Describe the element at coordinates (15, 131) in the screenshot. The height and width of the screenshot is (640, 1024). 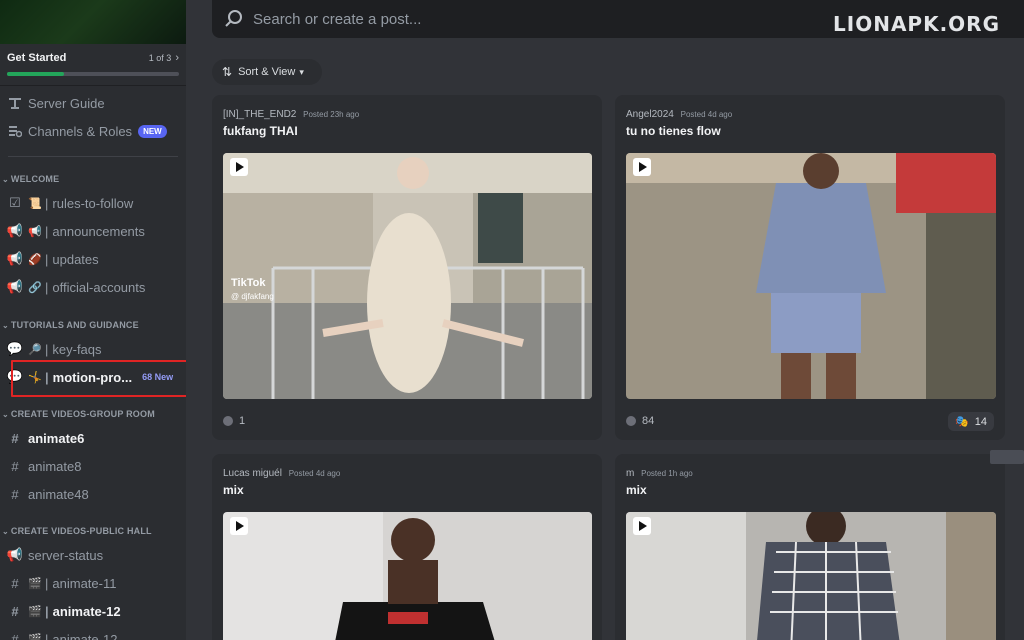
I see `channels-roles-icon` at that location.